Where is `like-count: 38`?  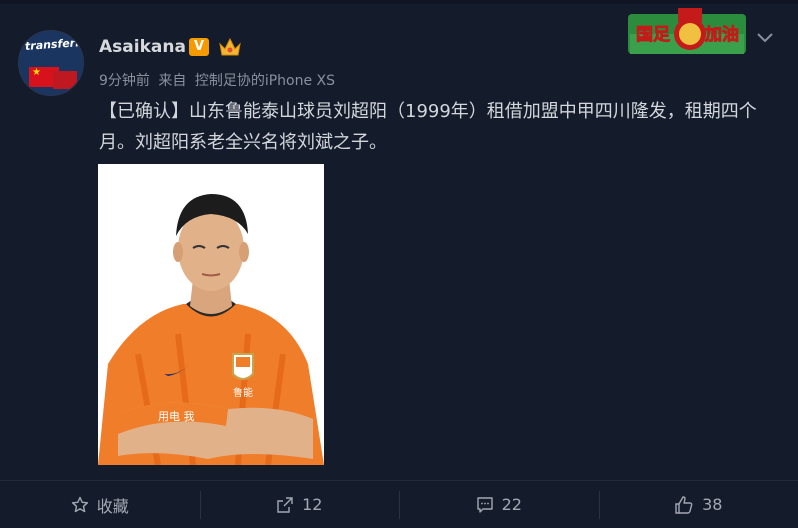
like-count: 38 is located at coordinates (712, 504).